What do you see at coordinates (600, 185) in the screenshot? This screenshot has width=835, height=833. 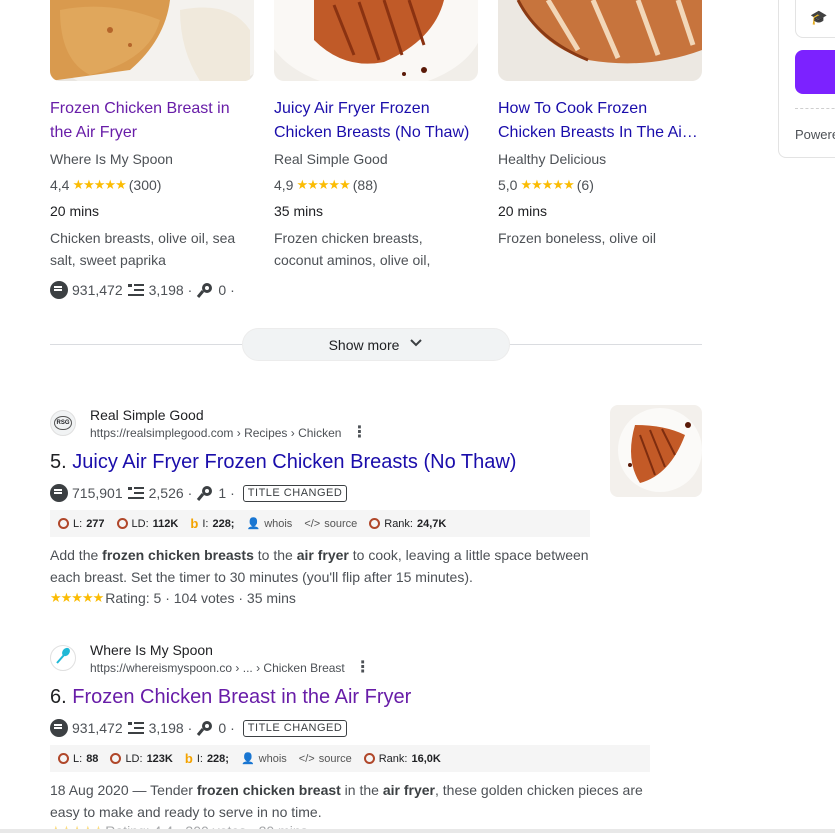 I see `recipe-rating: 5,0 ★★★★★ (6)` at bounding box center [600, 185].